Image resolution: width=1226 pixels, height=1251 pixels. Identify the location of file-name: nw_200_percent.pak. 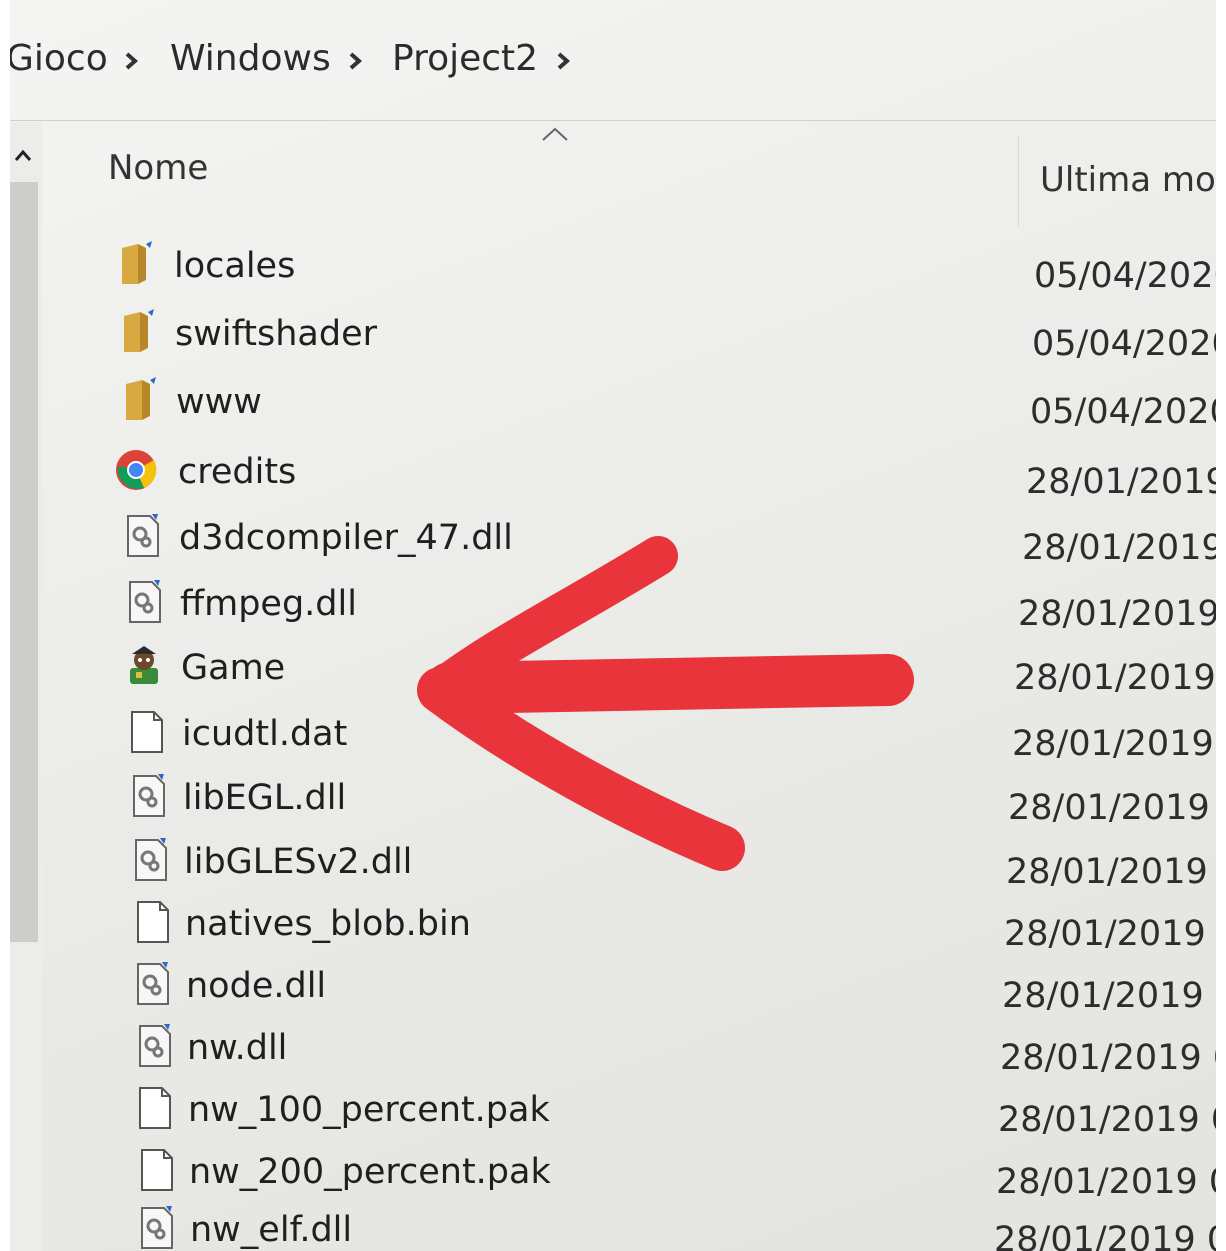
(370, 1172).